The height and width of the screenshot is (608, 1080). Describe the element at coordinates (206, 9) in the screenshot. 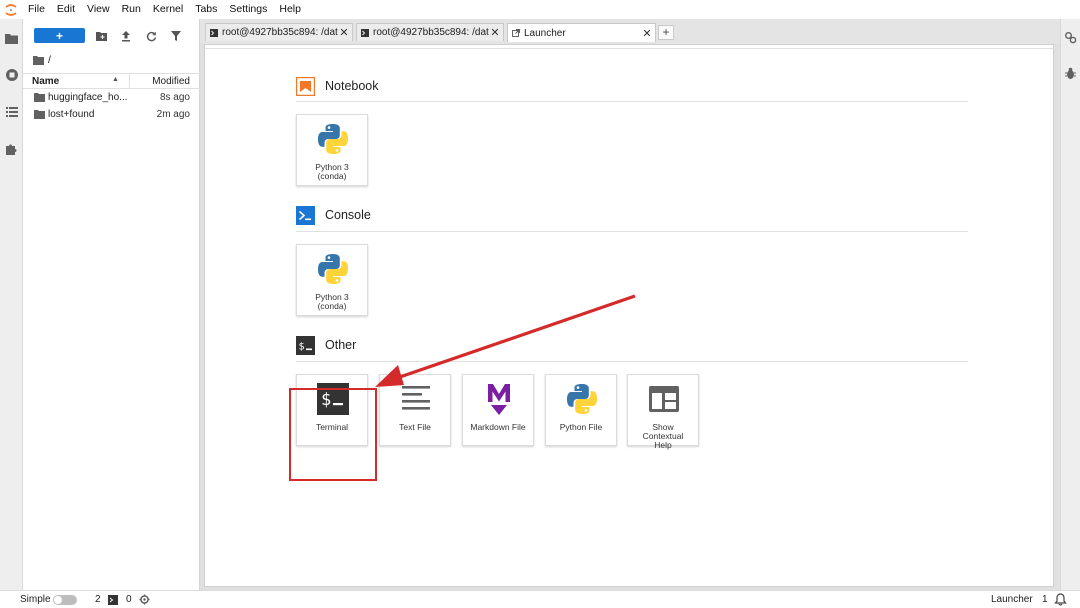

I see `menu-tabs: Tabs` at that location.